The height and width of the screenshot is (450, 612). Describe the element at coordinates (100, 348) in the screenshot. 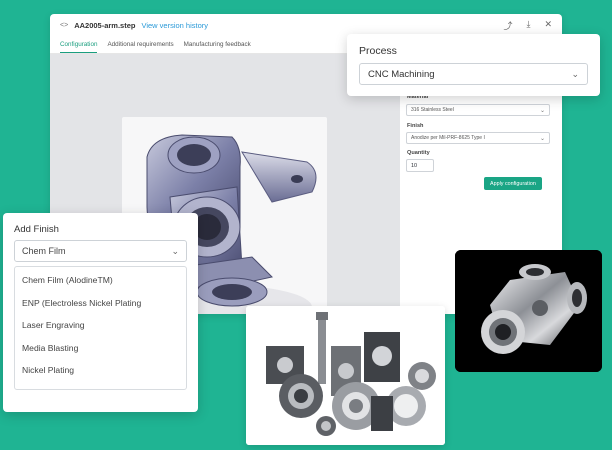

I see `finish-option-media-blasting: Media Blasting` at that location.